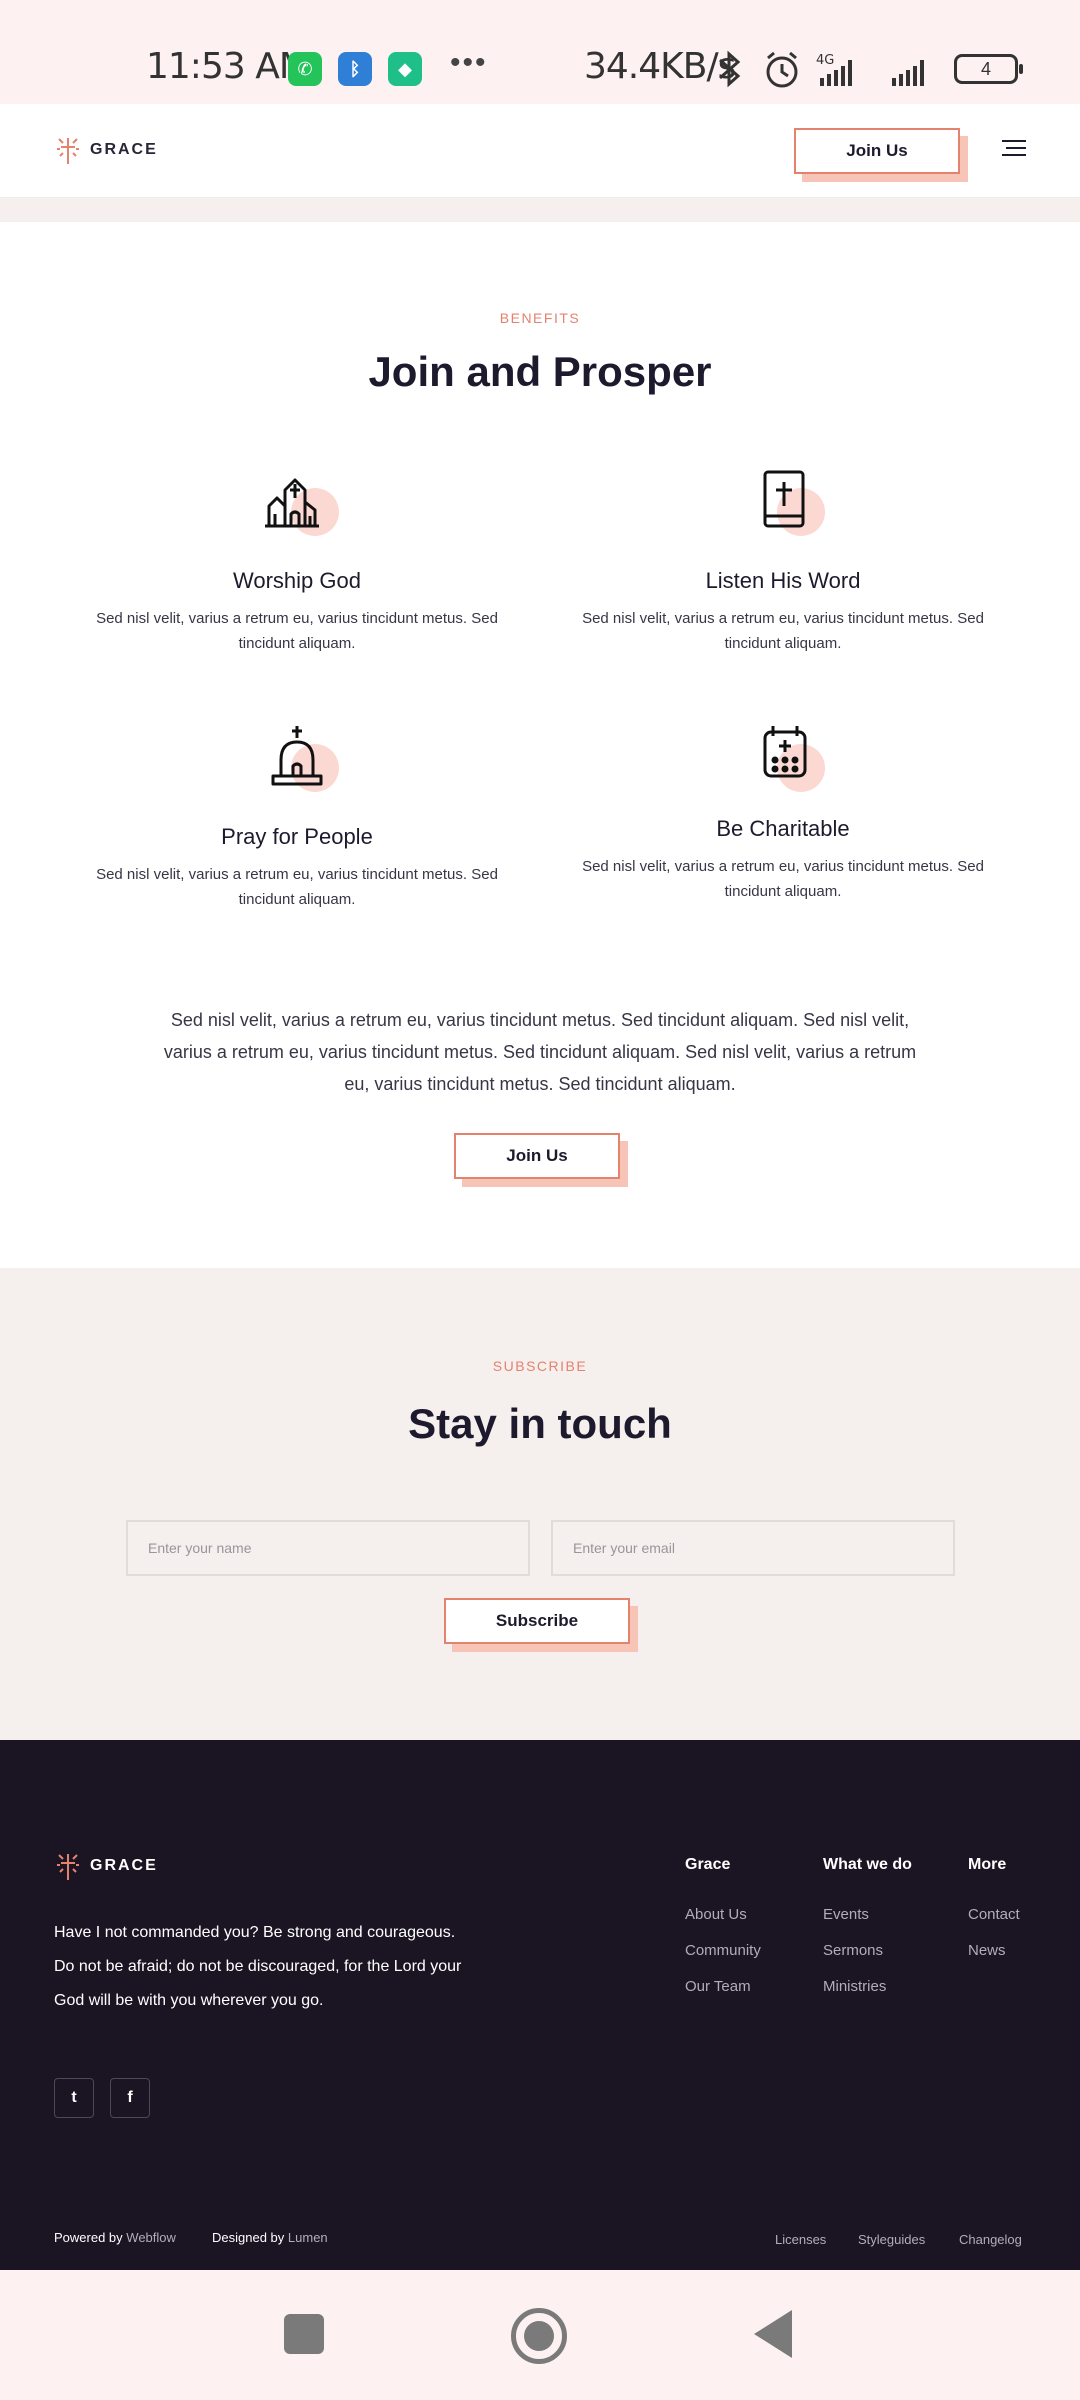 This screenshot has width=1080, height=2400. What do you see at coordinates (537, 1621) in the screenshot?
I see `subscribe-button: Subscribe` at bounding box center [537, 1621].